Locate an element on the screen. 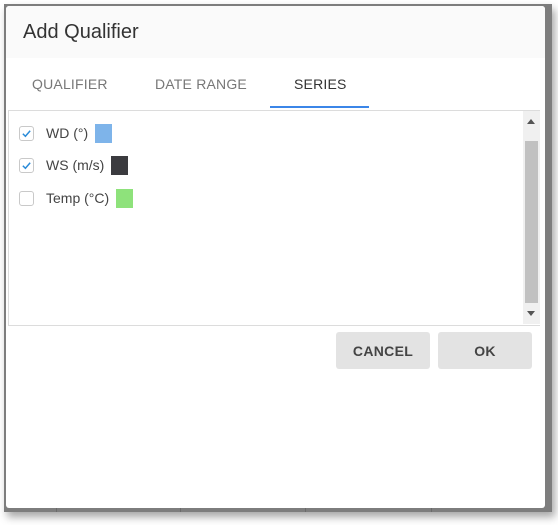  series-label: Temp (°C) is located at coordinates (78, 198).